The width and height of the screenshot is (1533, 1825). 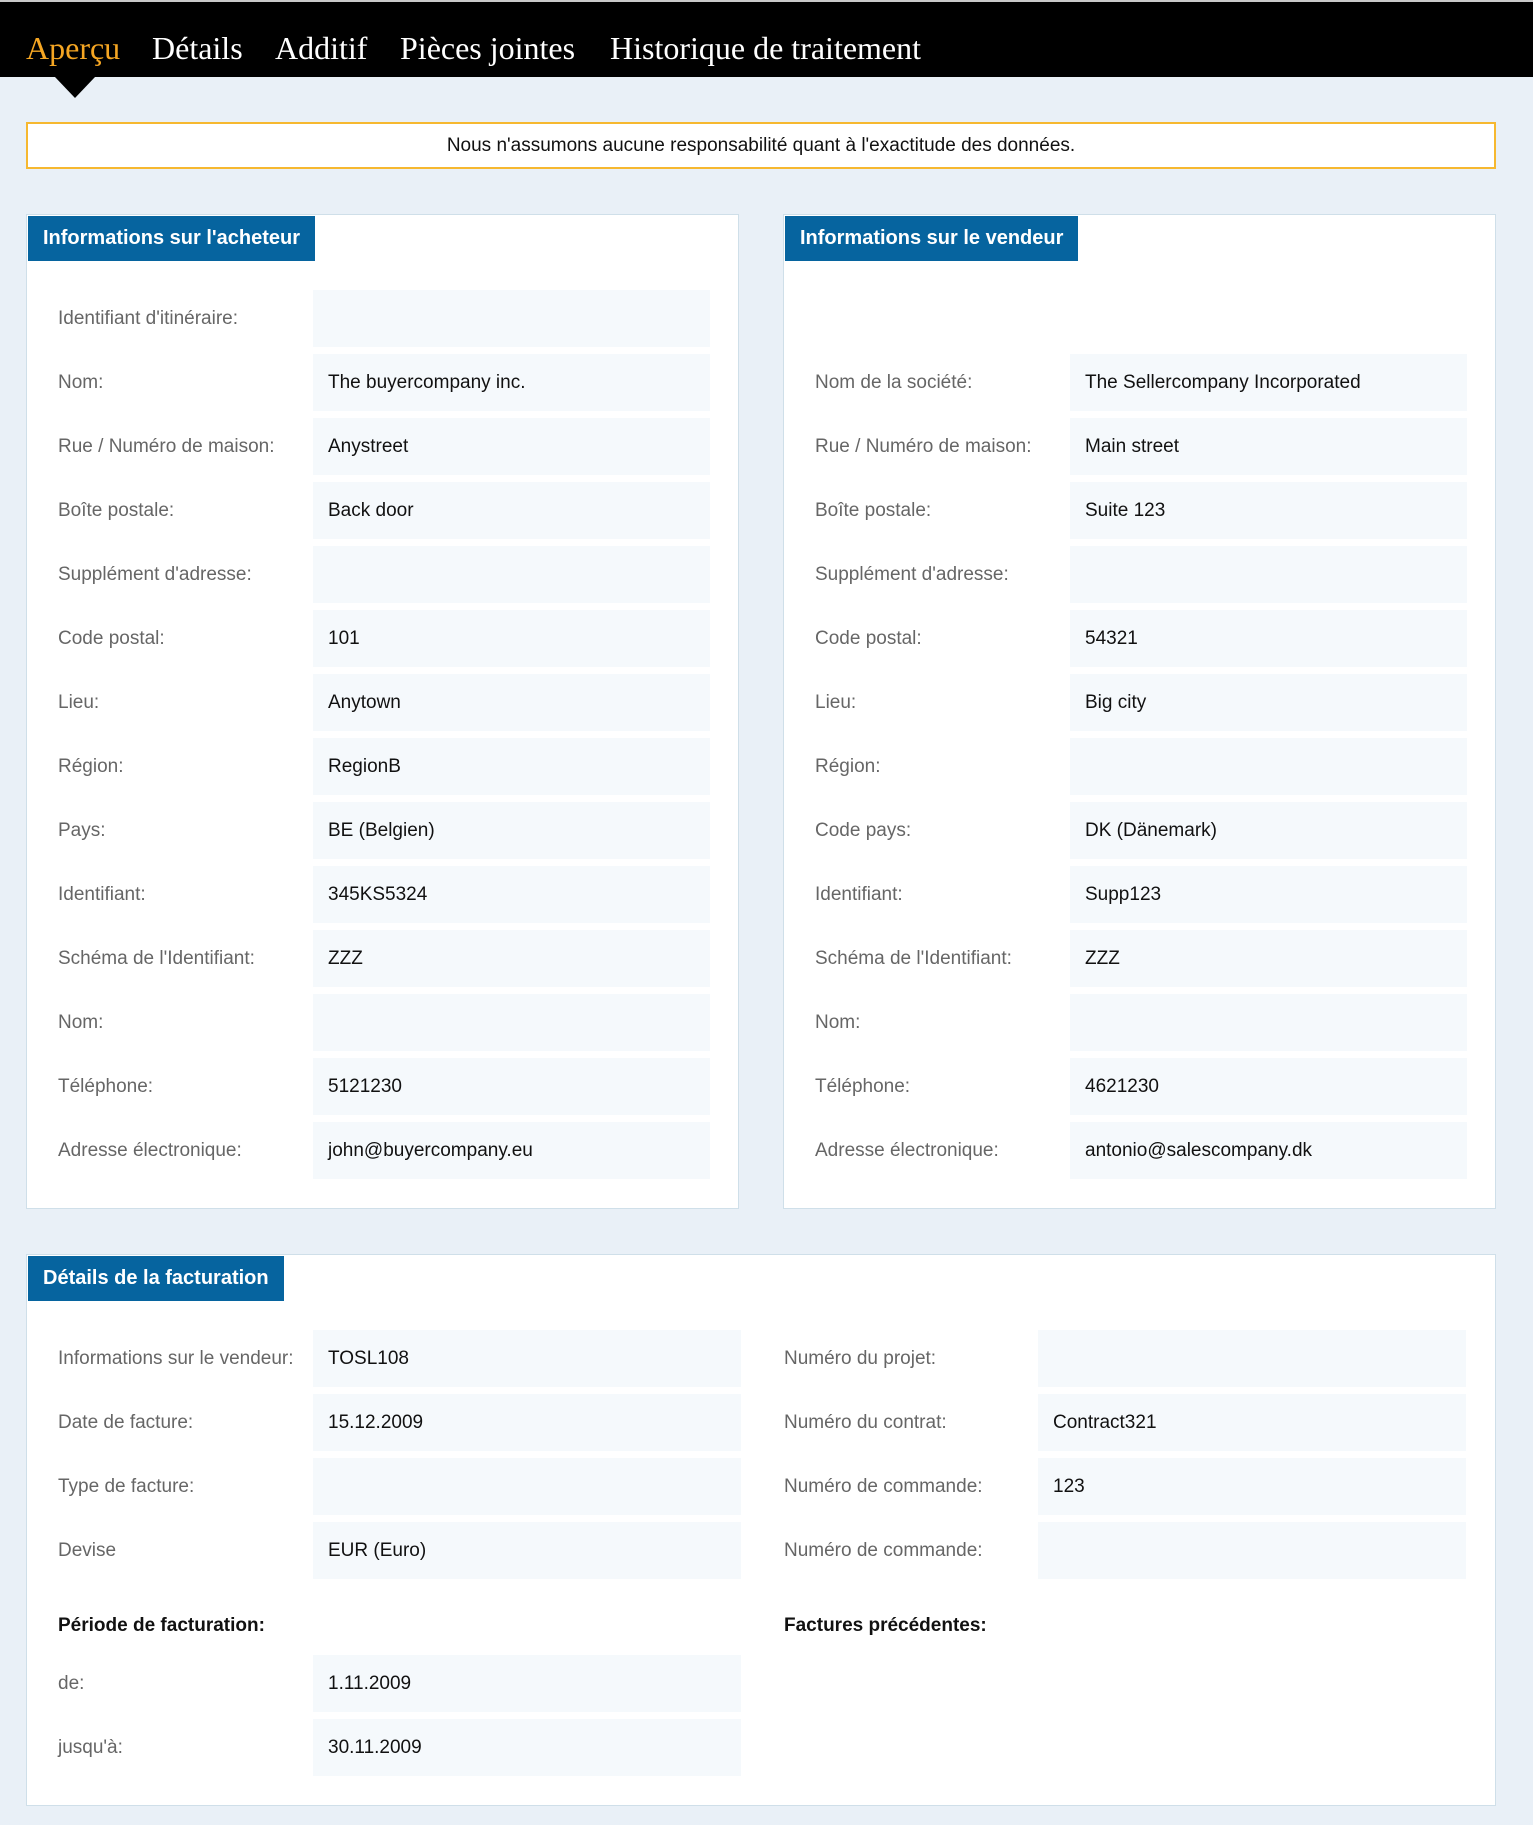 What do you see at coordinates (848, 766) in the screenshot?
I see `field-label: Région:` at bounding box center [848, 766].